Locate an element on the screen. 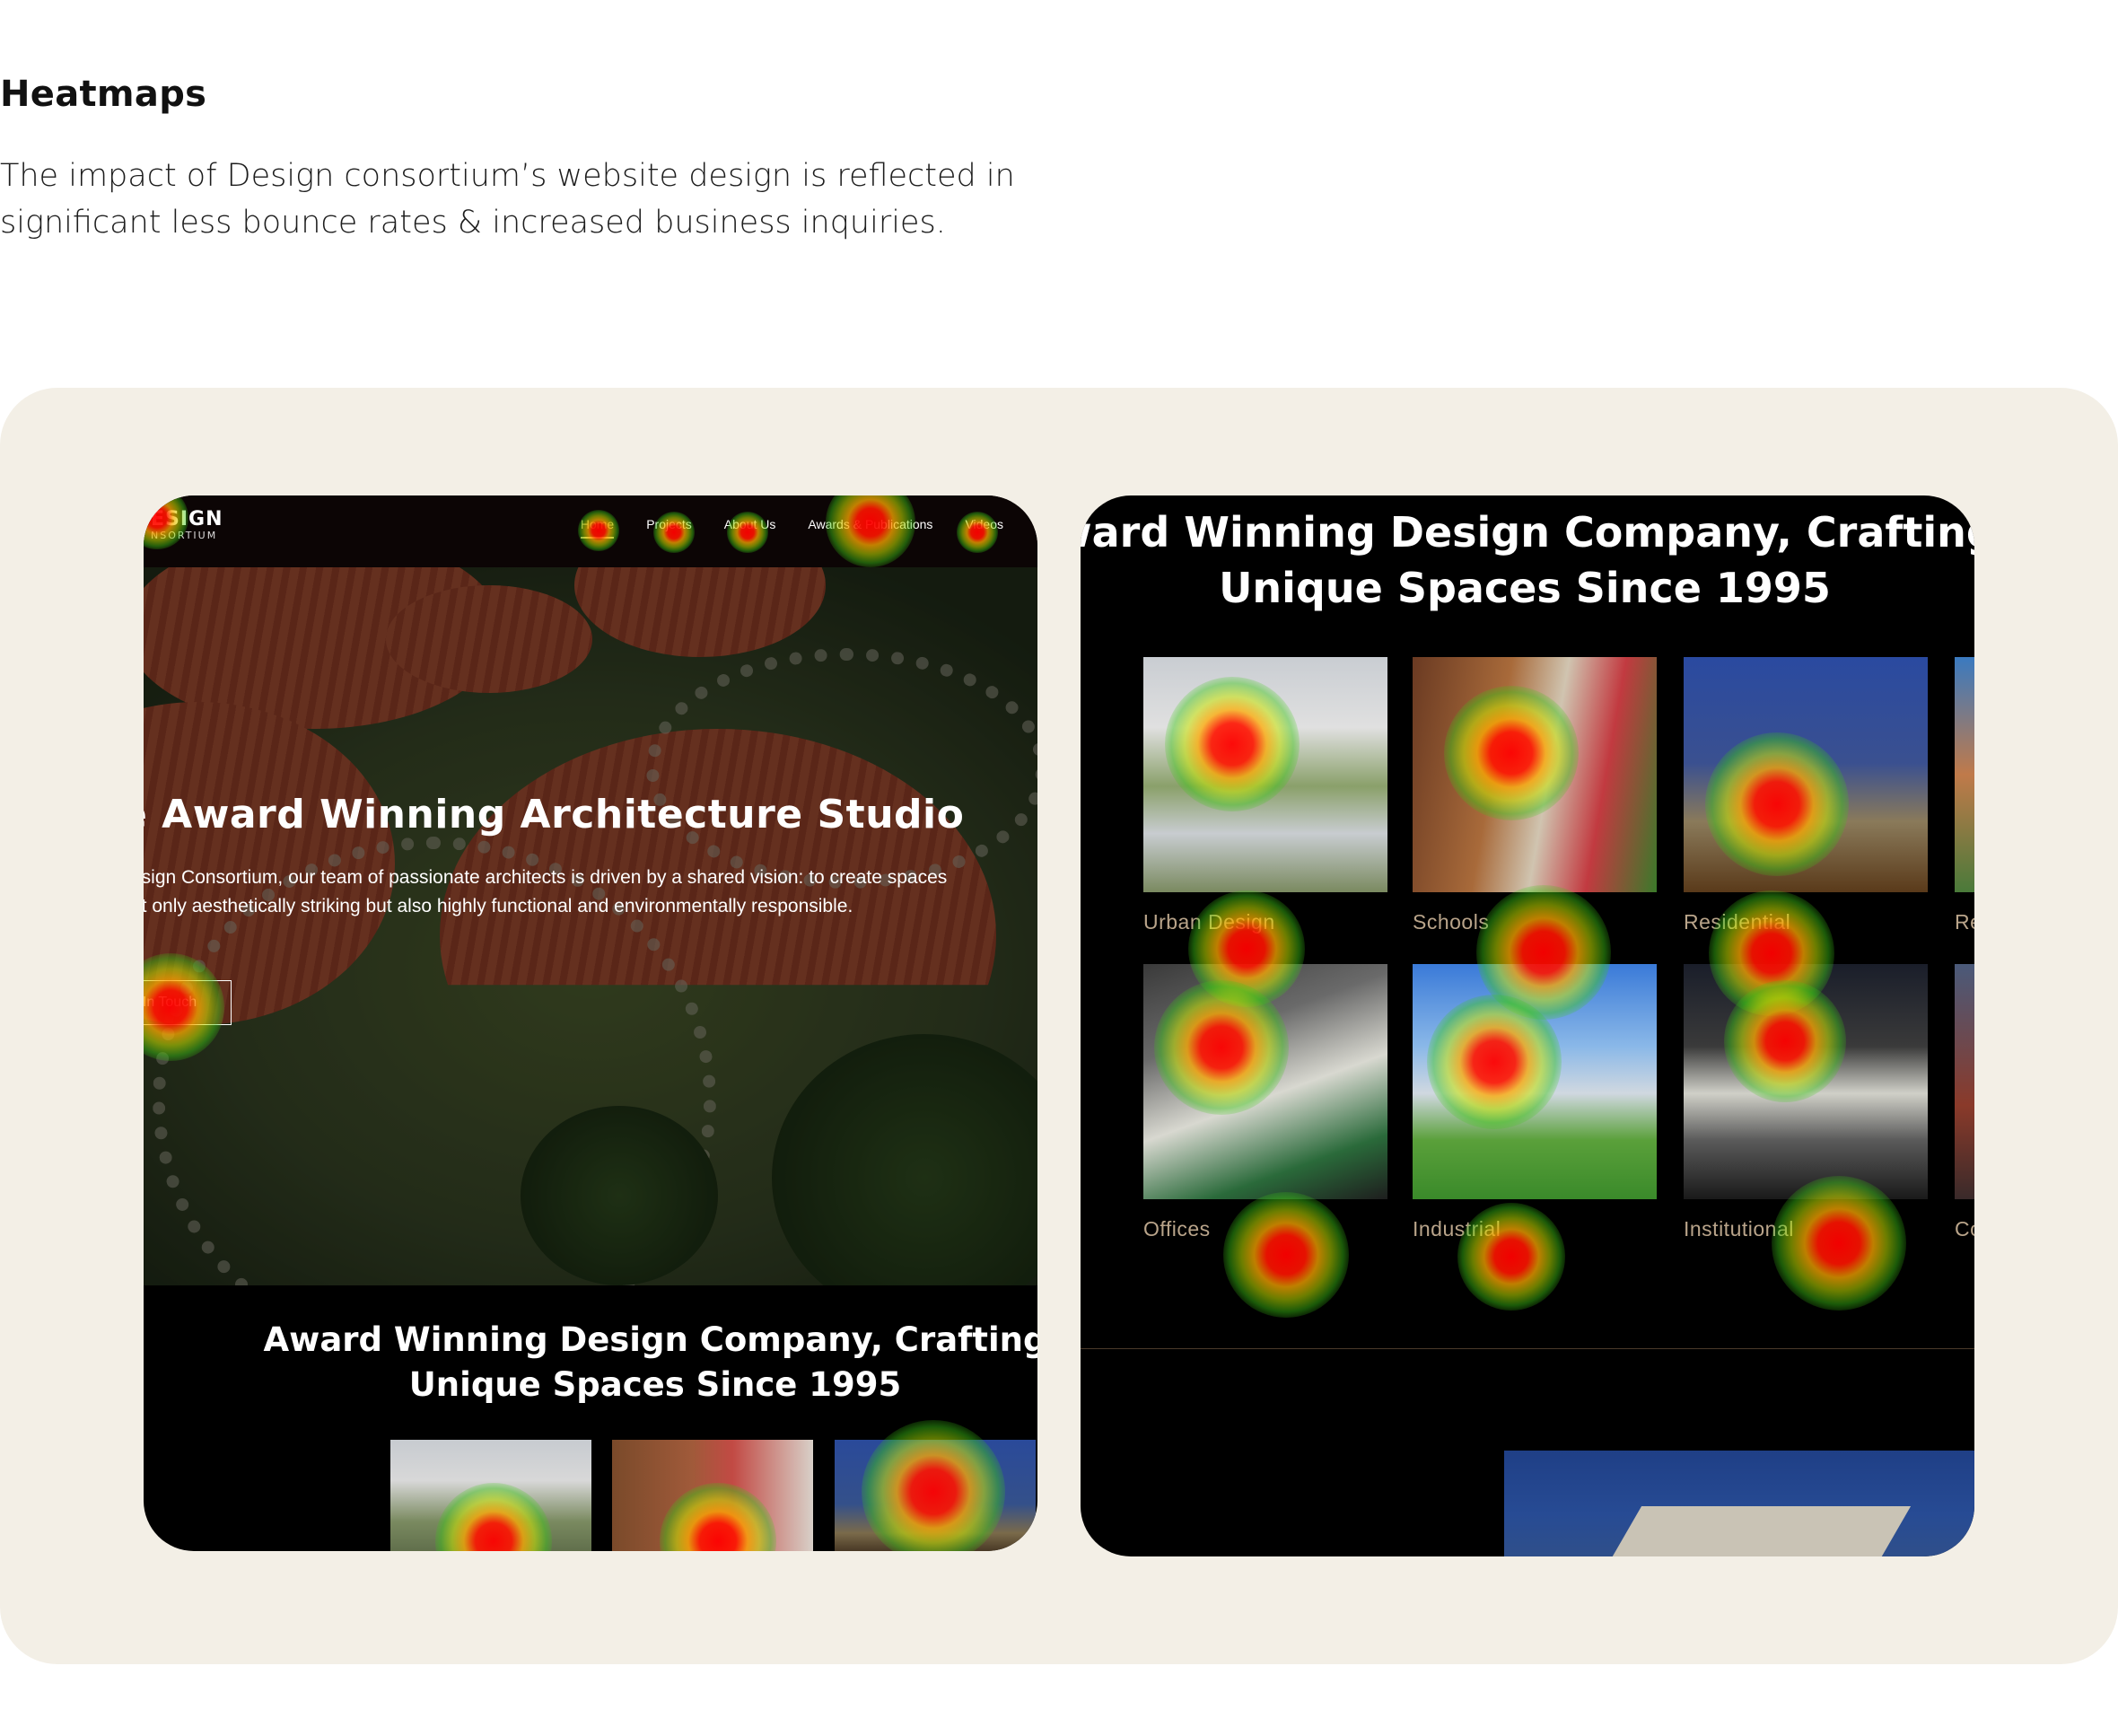 The height and width of the screenshot is (1736, 2118). project-thumbnail-schools is located at coordinates (712, 1495).